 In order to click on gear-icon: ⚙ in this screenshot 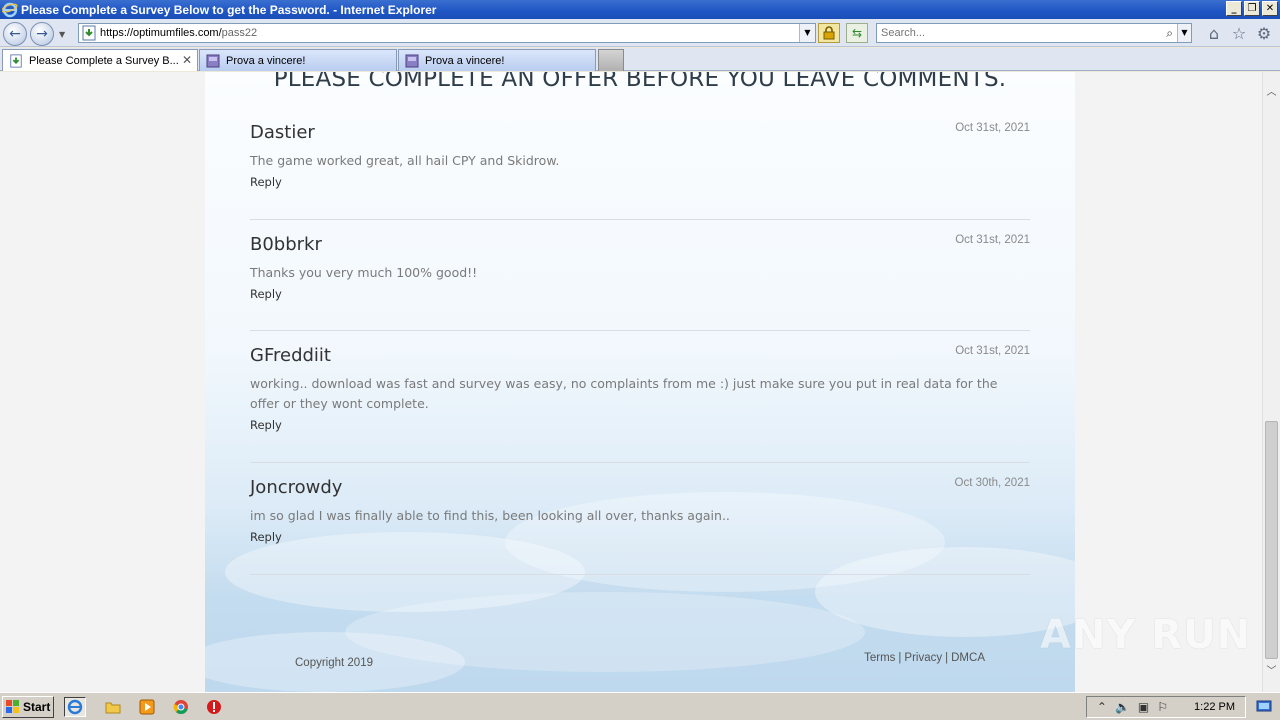, I will do `click(1264, 34)`.